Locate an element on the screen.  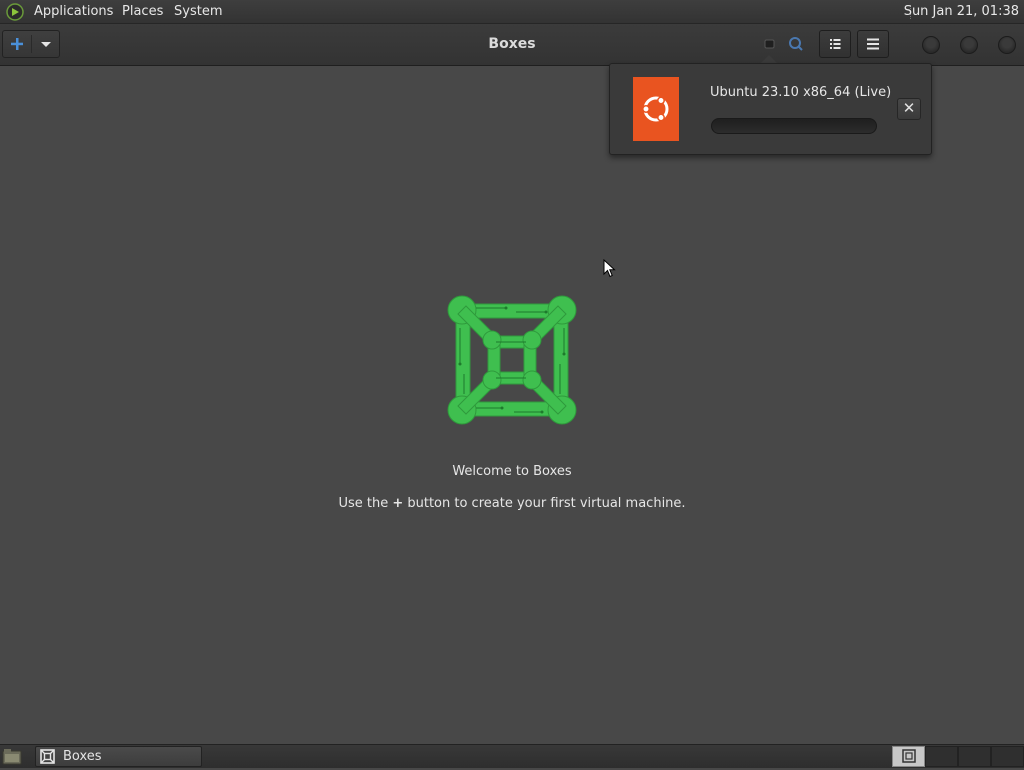
close-window-button is located at coordinates (1007, 45).